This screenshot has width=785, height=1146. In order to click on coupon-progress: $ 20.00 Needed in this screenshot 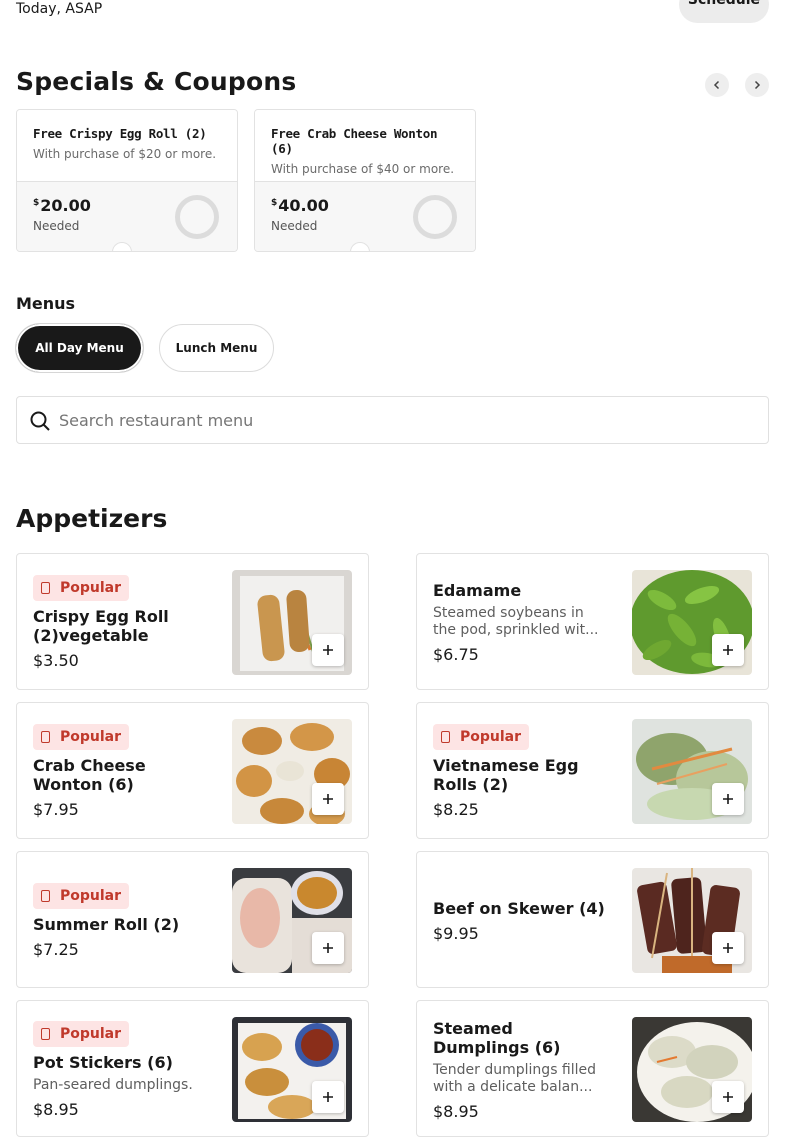, I will do `click(127, 216)`.